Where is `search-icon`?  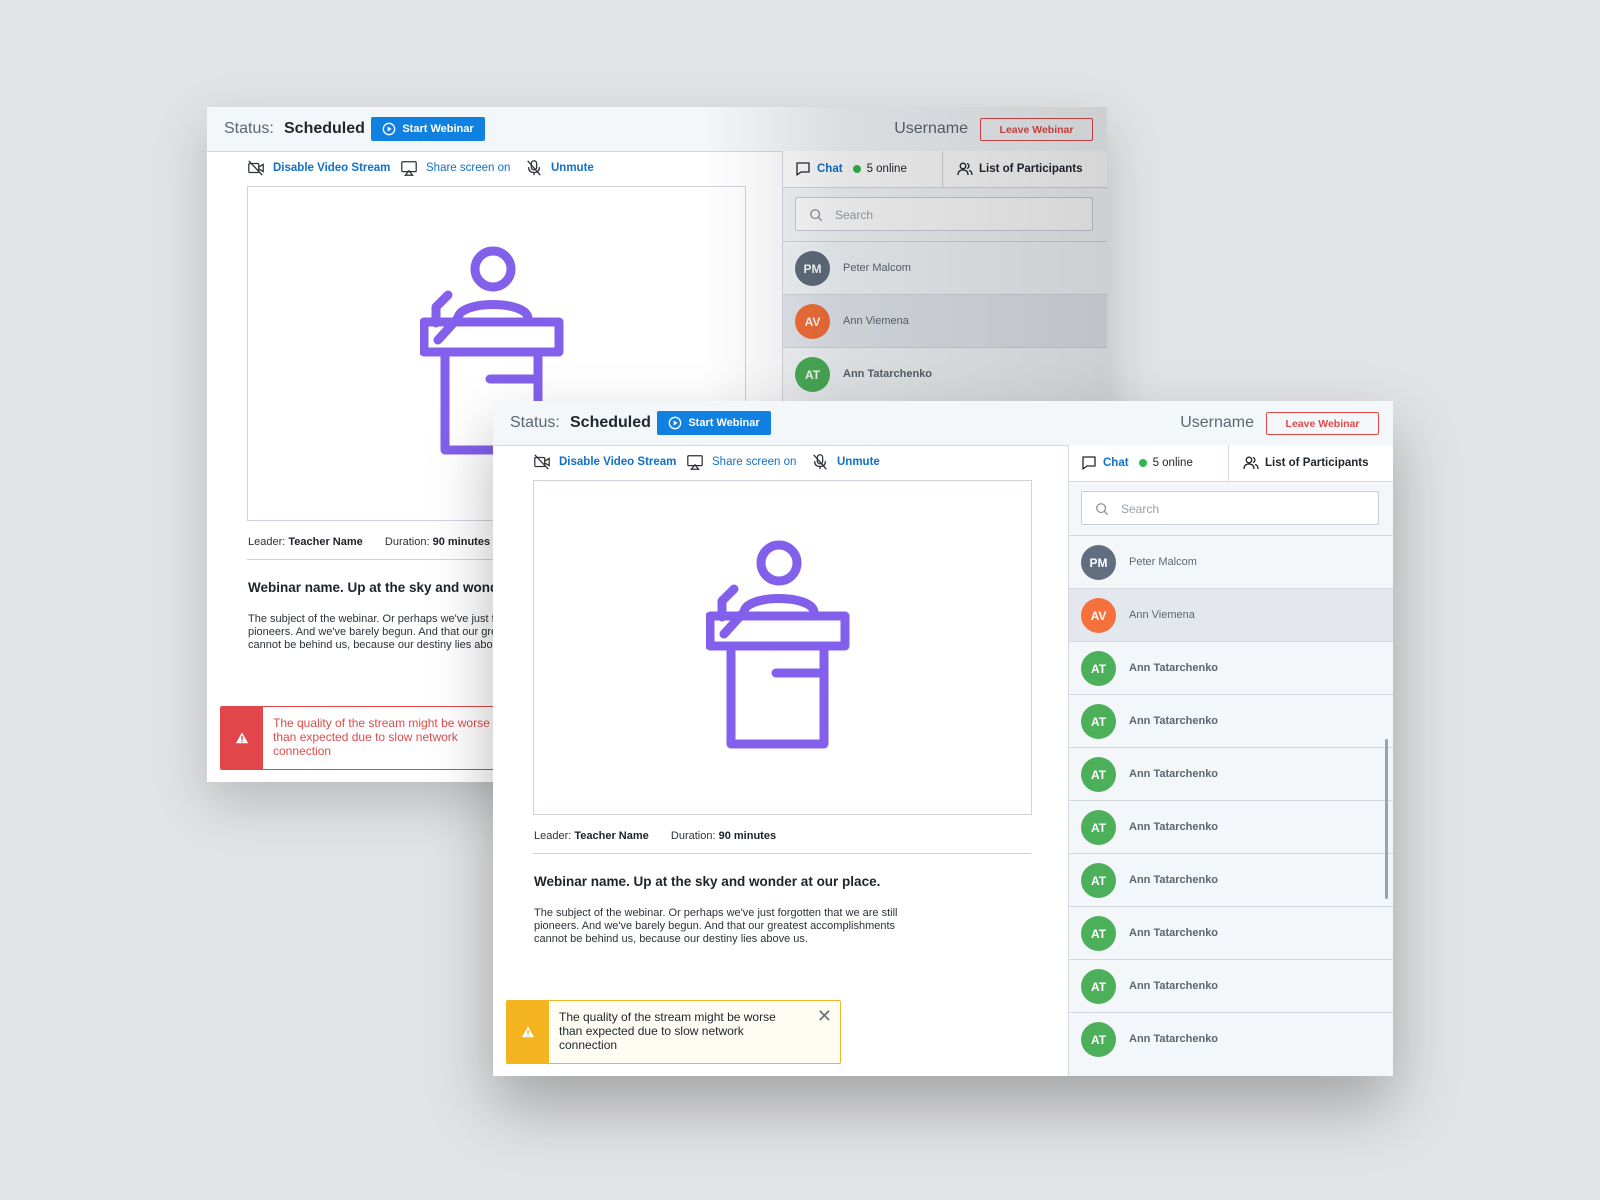 search-icon is located at coordinates (816, 215).